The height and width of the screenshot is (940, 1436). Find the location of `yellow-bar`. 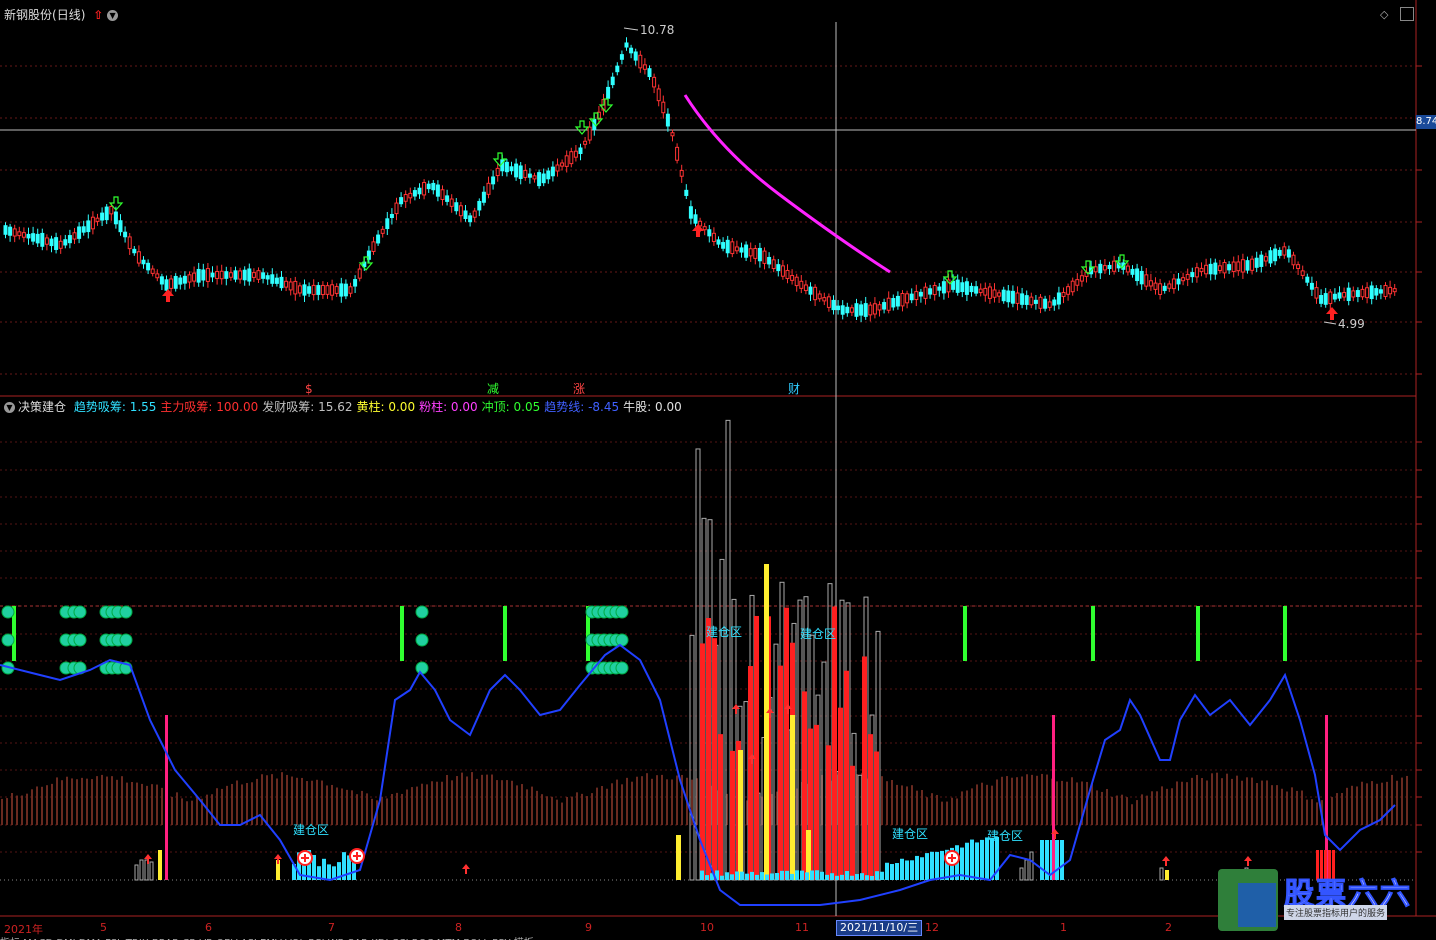

yellow-bar is located at coordinates (678, 857).